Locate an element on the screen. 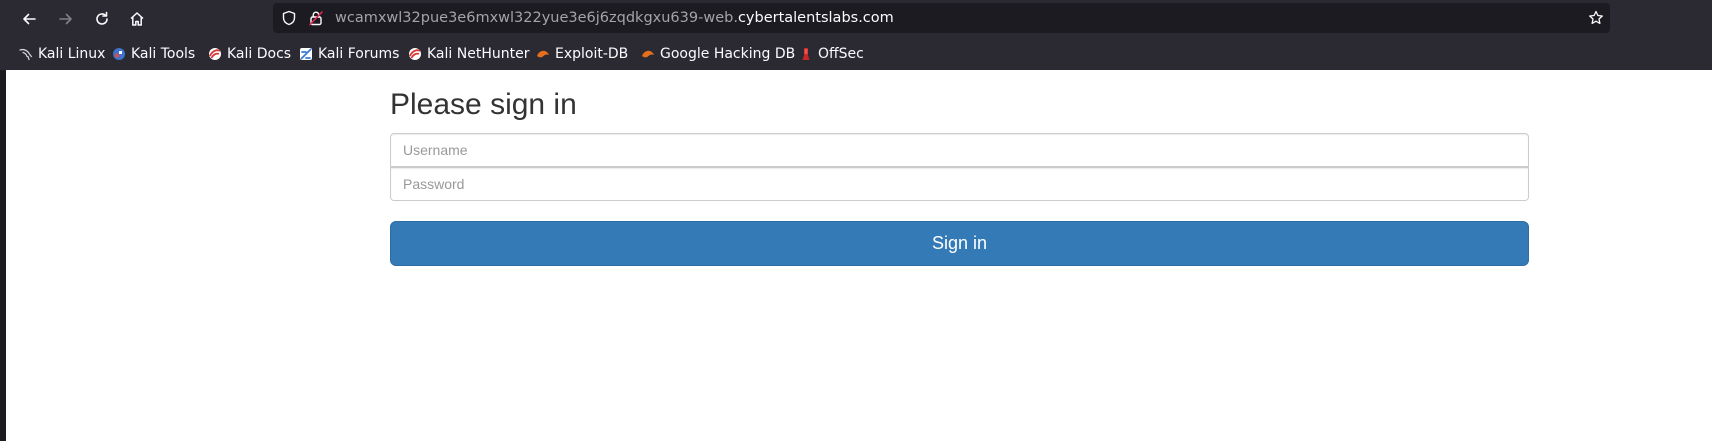  bookmark-google-hacking-db: Google Hacking DB is located at coordinates (718, 54).